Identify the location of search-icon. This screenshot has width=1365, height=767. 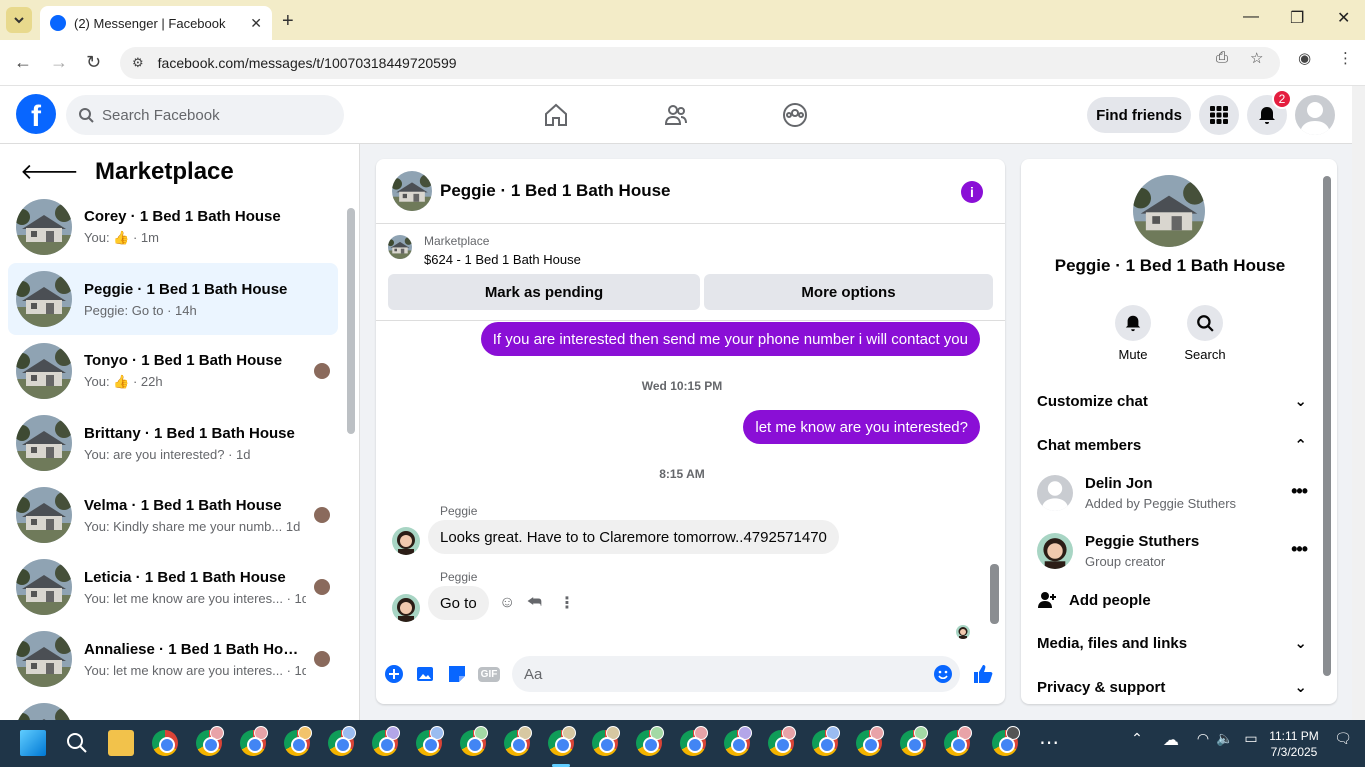
(77, 743).